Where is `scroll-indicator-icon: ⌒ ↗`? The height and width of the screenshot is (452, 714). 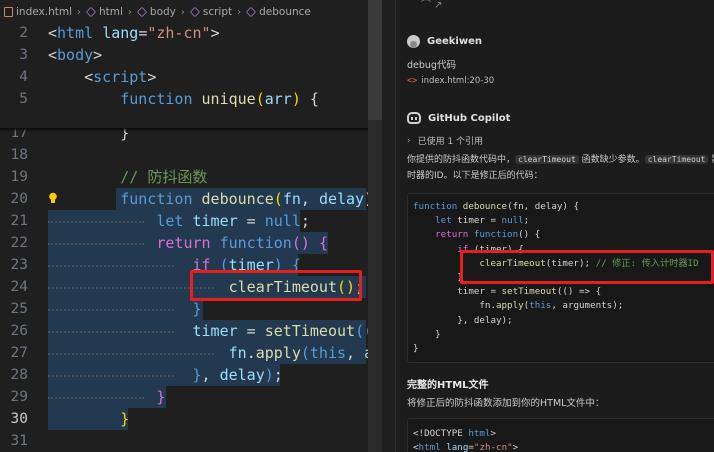
scroll-indicator-icon: ⌒ ↗ is located at coordinates (432, 5).